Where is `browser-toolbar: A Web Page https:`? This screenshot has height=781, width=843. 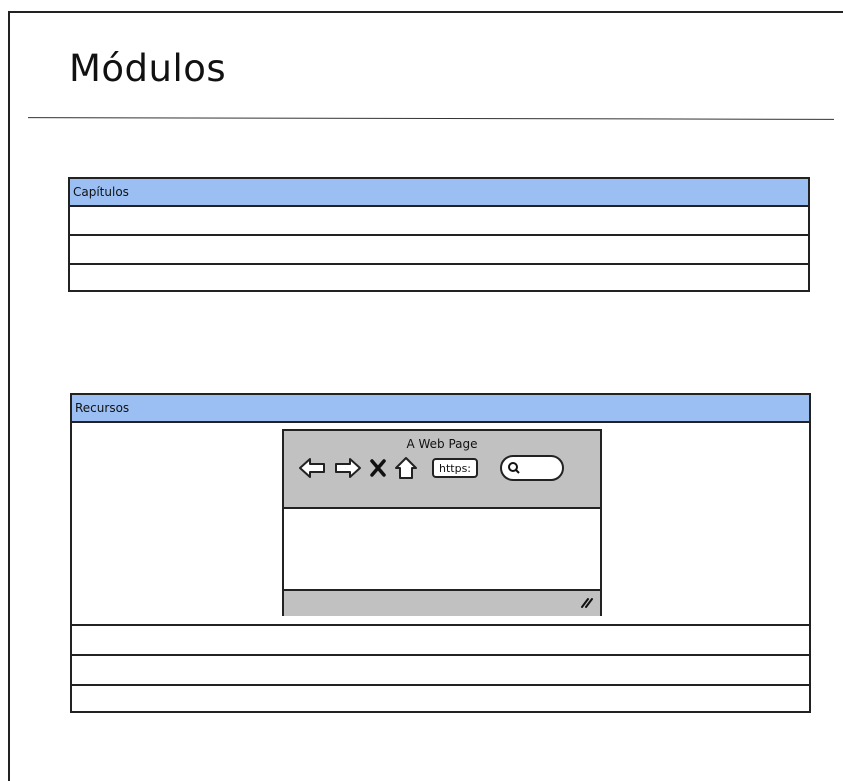
browser-toolbar: A Web Page https: is located at coordinates (442, 470).